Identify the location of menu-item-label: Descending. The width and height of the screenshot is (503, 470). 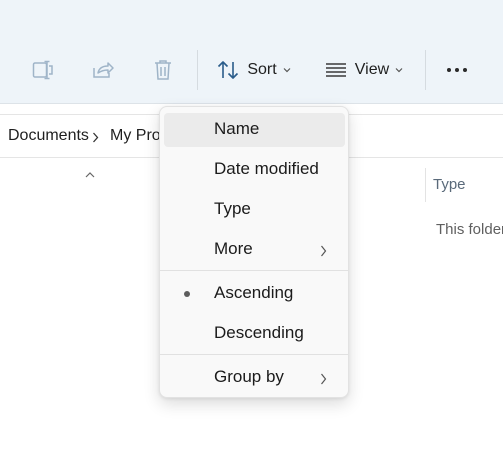
(259, 332).